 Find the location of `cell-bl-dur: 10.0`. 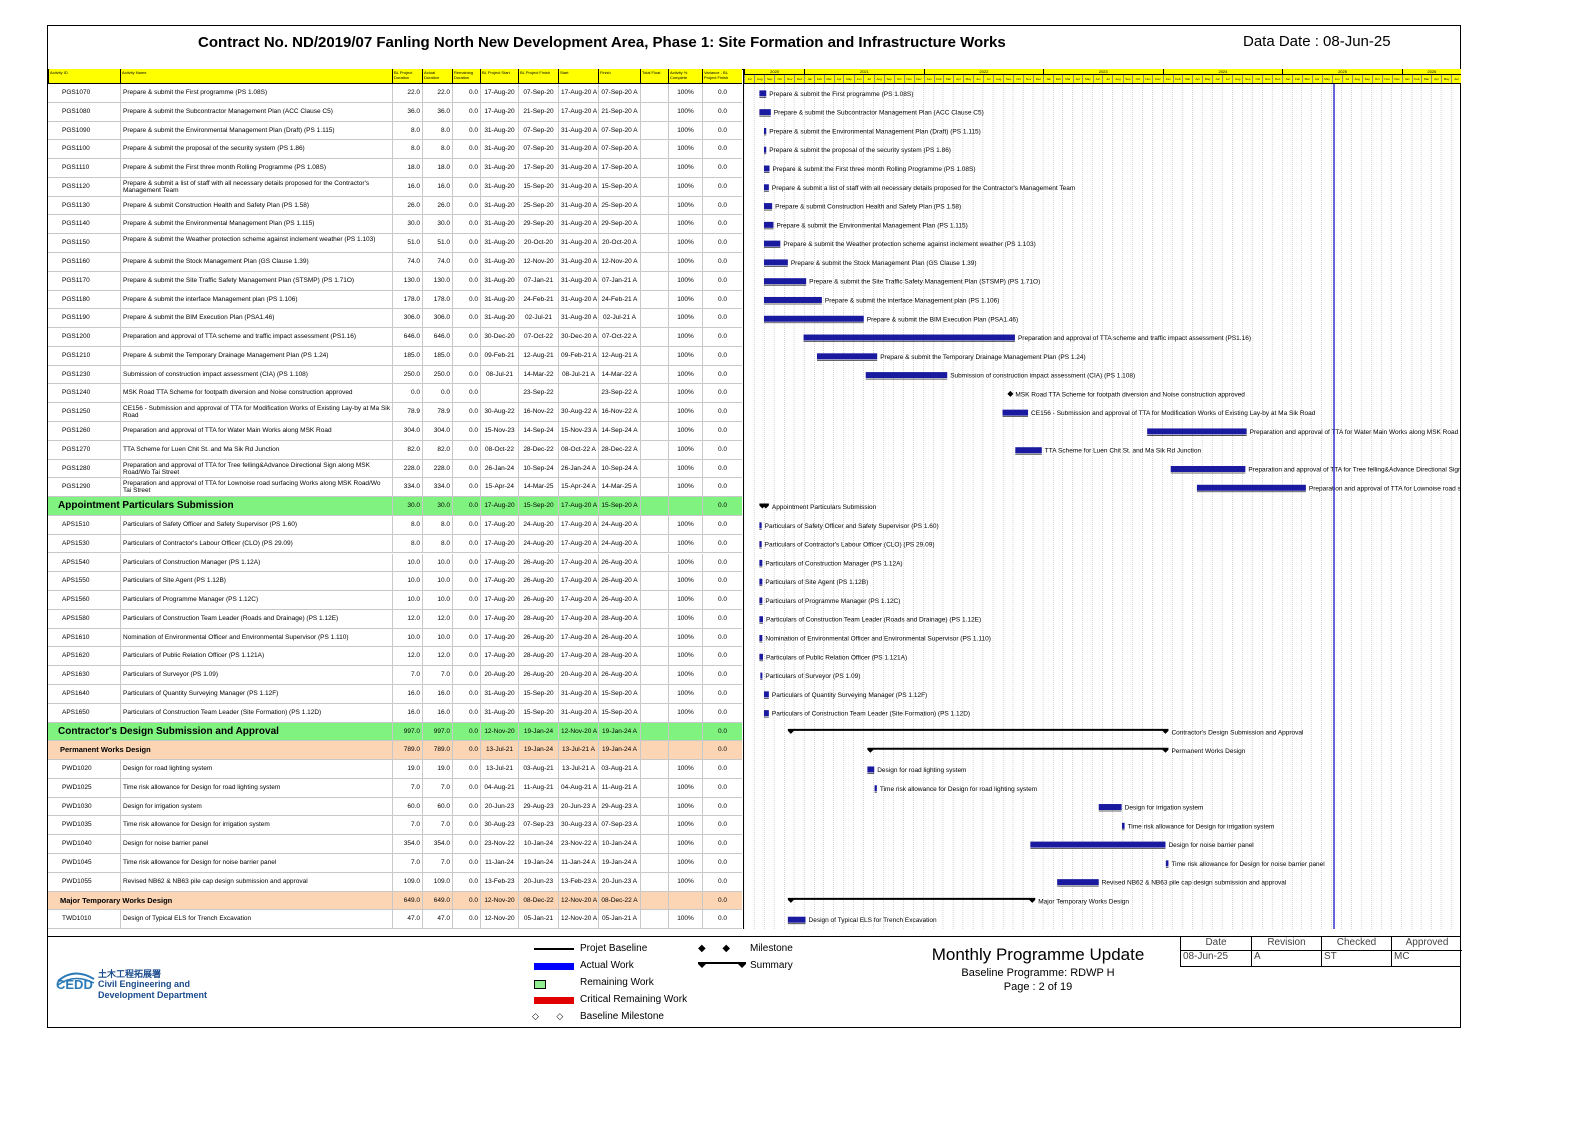

cell-bl-dur: 10.0 is located at coordinates (407, 600).